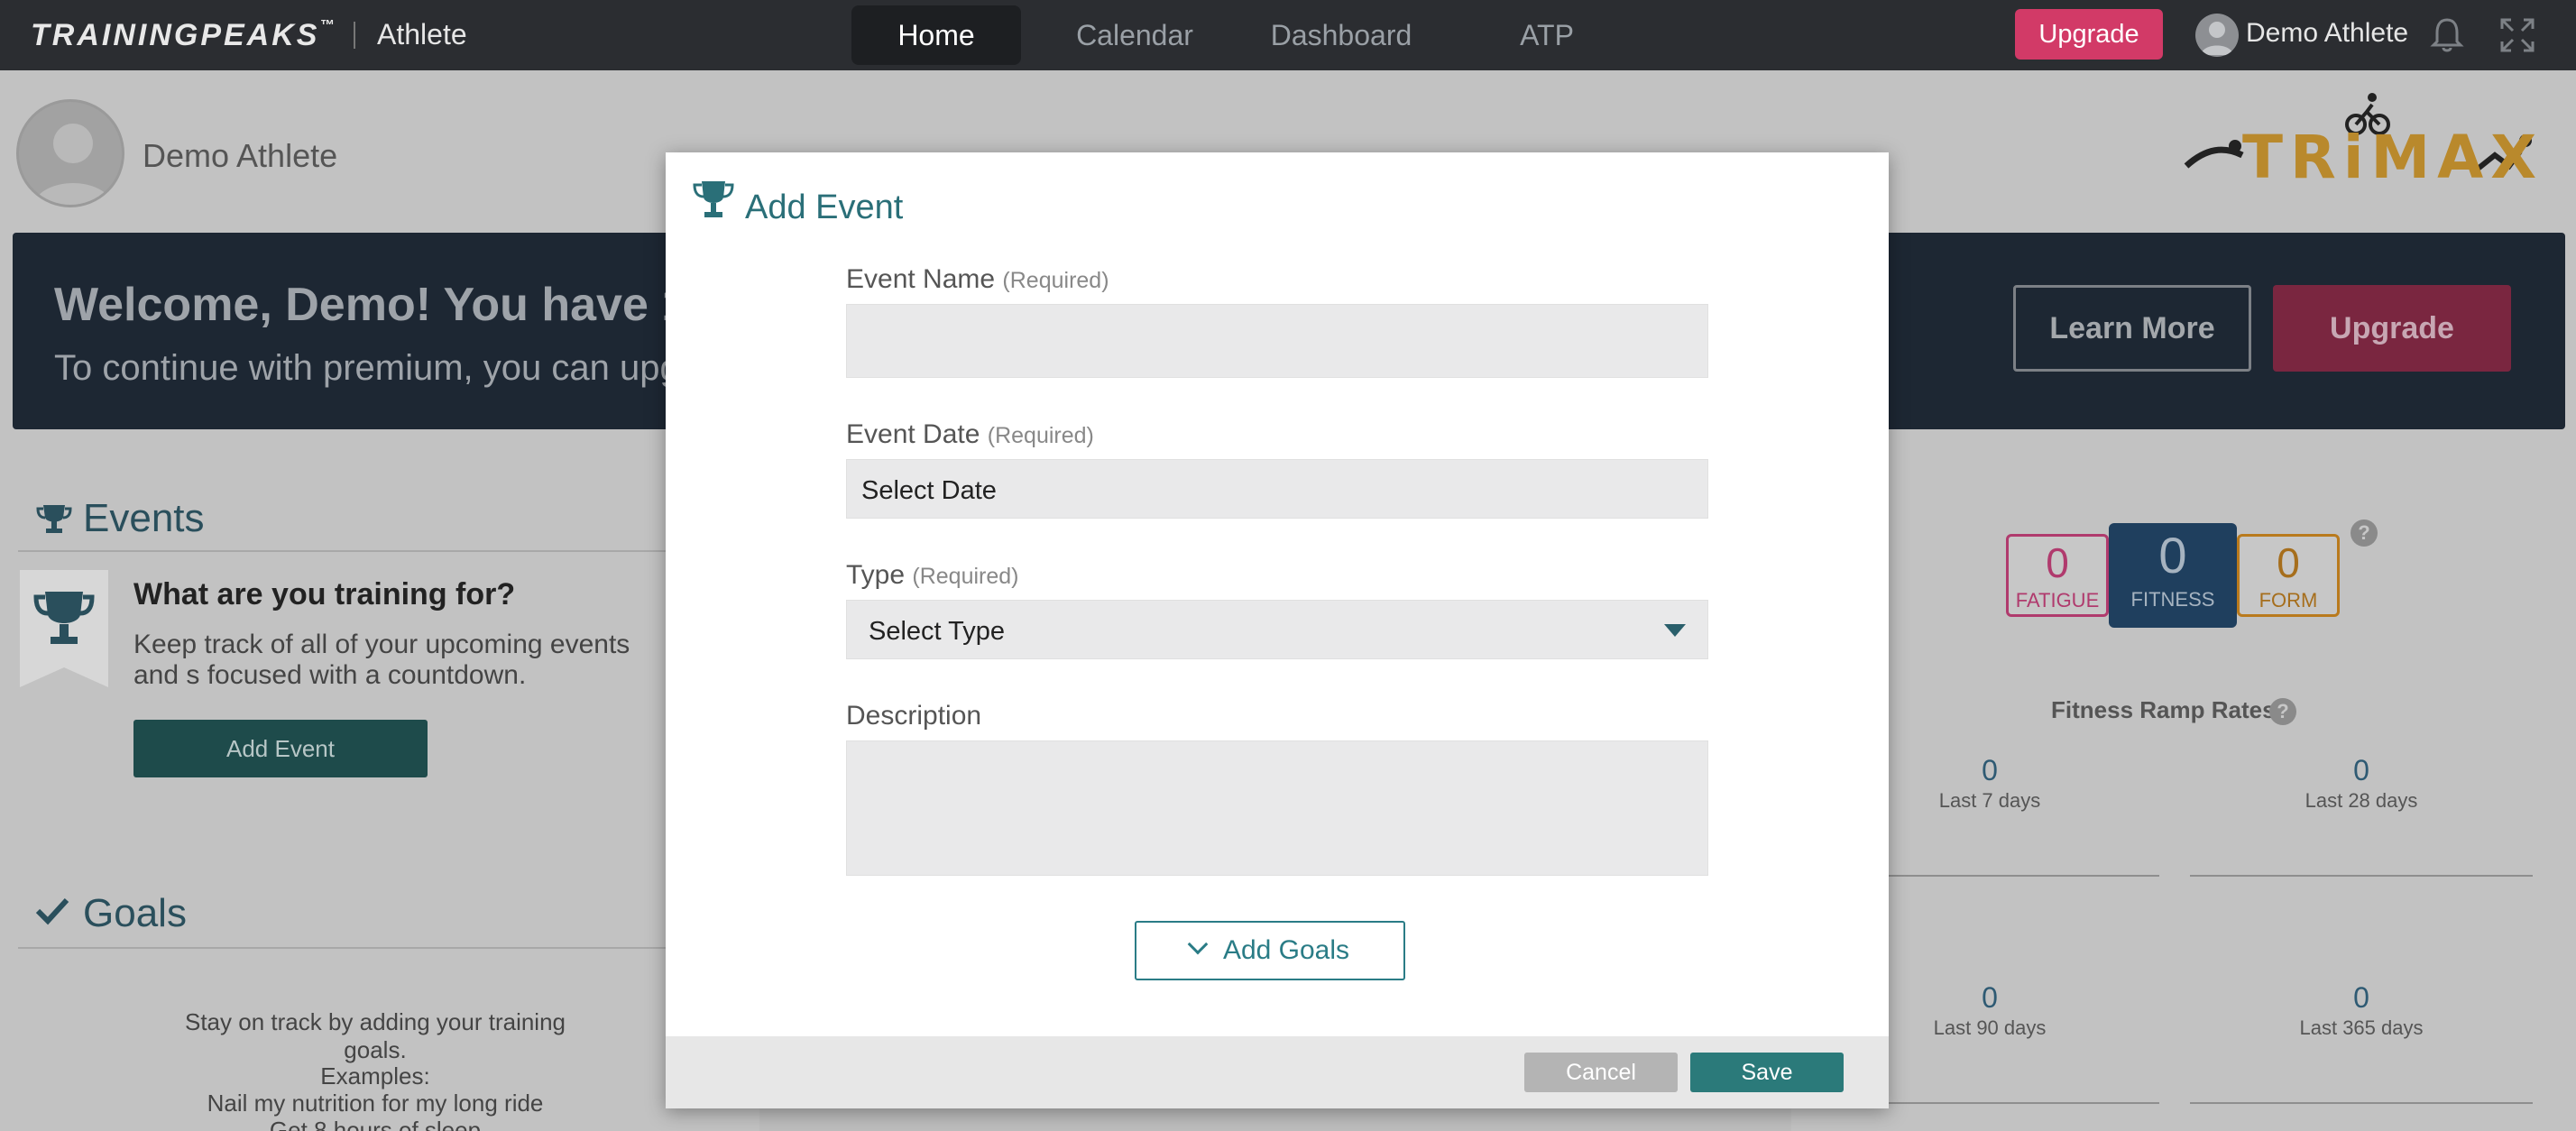  I want to click on goals-example: Get 8 hours of sleep, so click(376, 1124).